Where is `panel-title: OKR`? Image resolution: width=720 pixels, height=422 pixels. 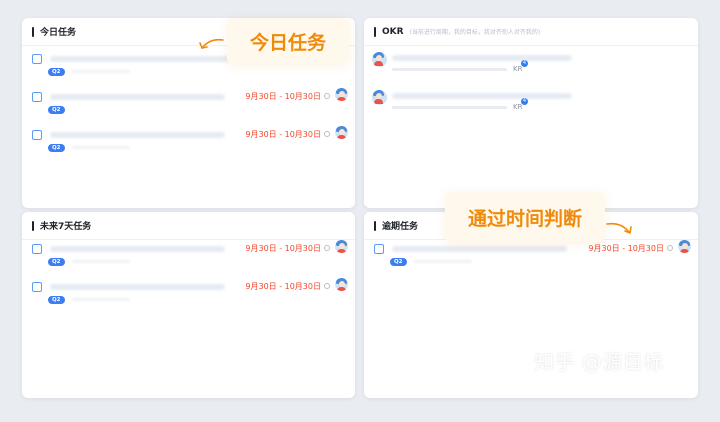
panel-title: OKR is located at coordinates (393, 31).